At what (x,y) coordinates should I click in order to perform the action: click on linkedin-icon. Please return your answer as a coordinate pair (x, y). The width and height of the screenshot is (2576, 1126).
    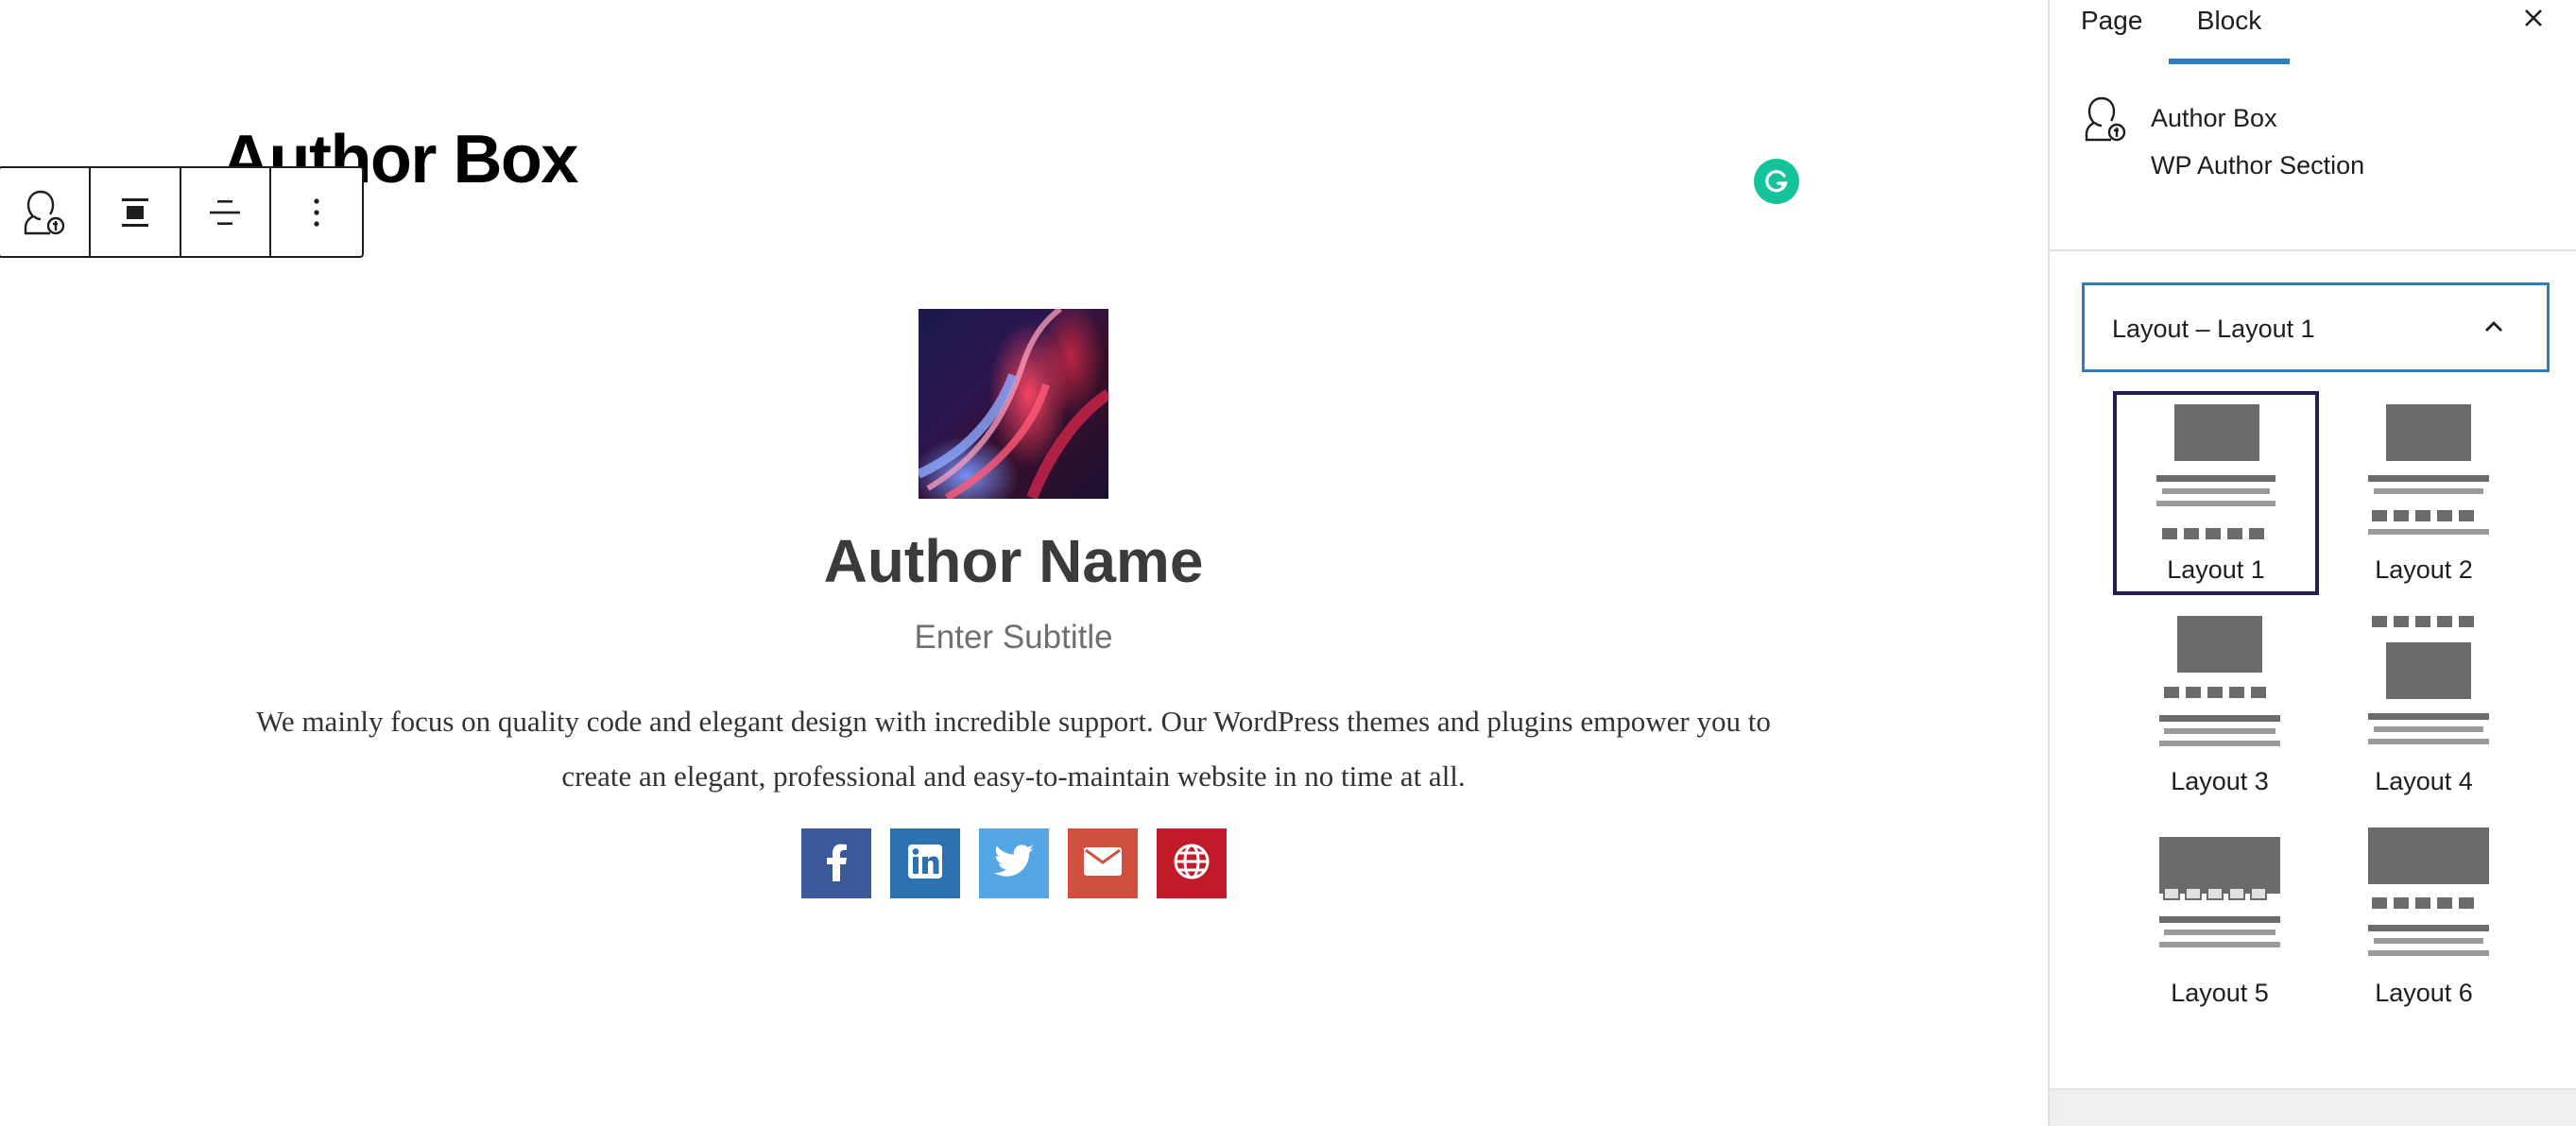
    Looking at the image, I should click on (925, 863).